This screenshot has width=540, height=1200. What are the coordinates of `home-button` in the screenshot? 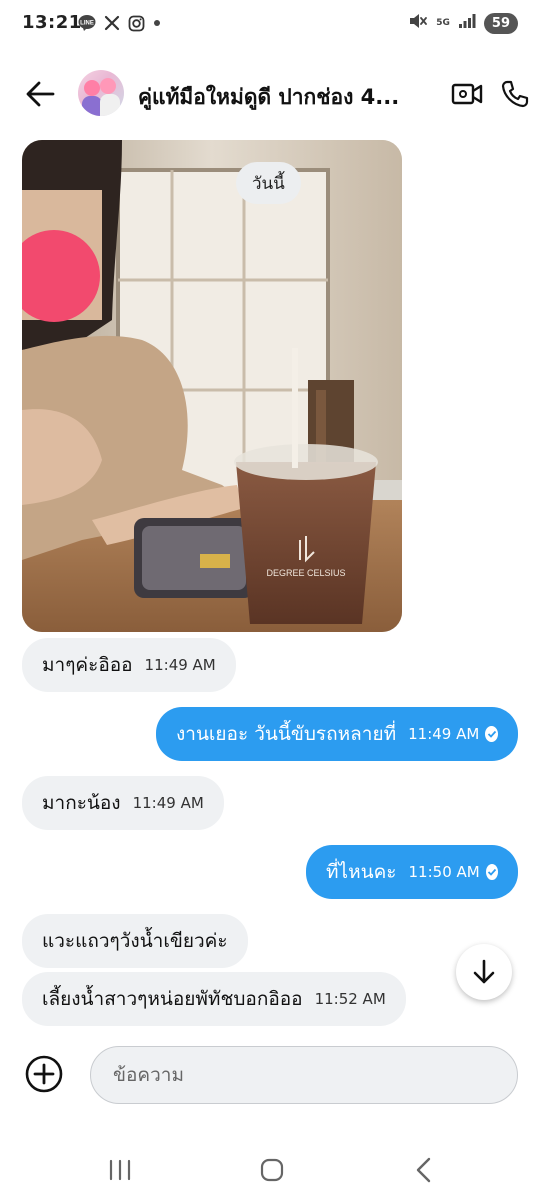 It's located at (272, 1170).